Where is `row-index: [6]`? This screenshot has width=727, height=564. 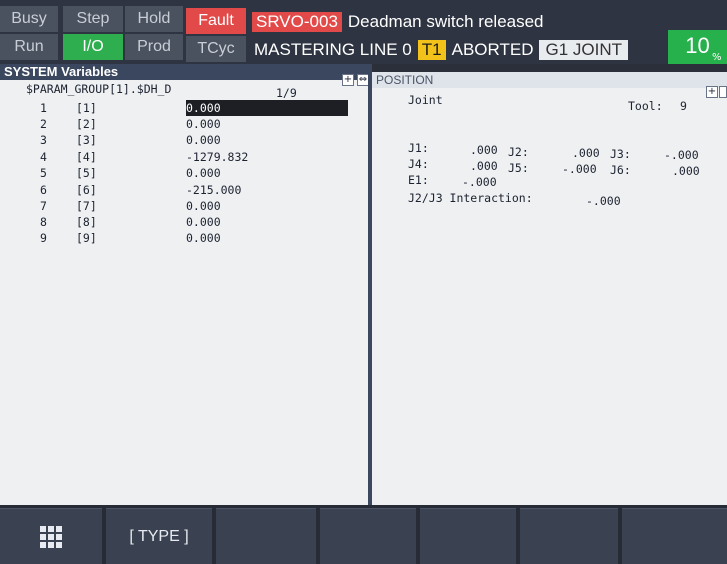
row-index: [6] is located at coordinates (86, 190).